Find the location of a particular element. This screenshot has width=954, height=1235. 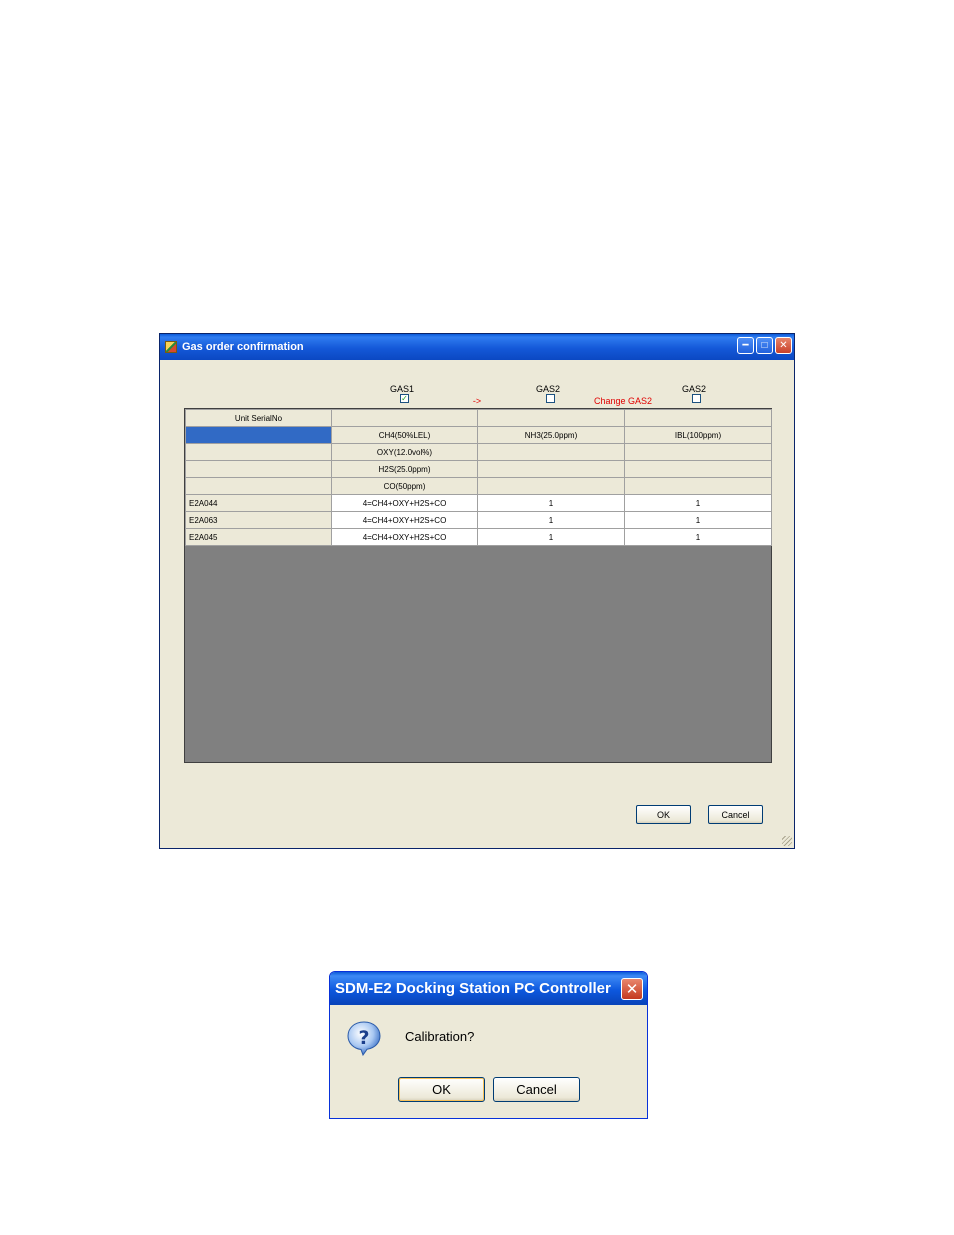

gas-cell: H2S(25.0ppm) is located at coordinates (404, 469).